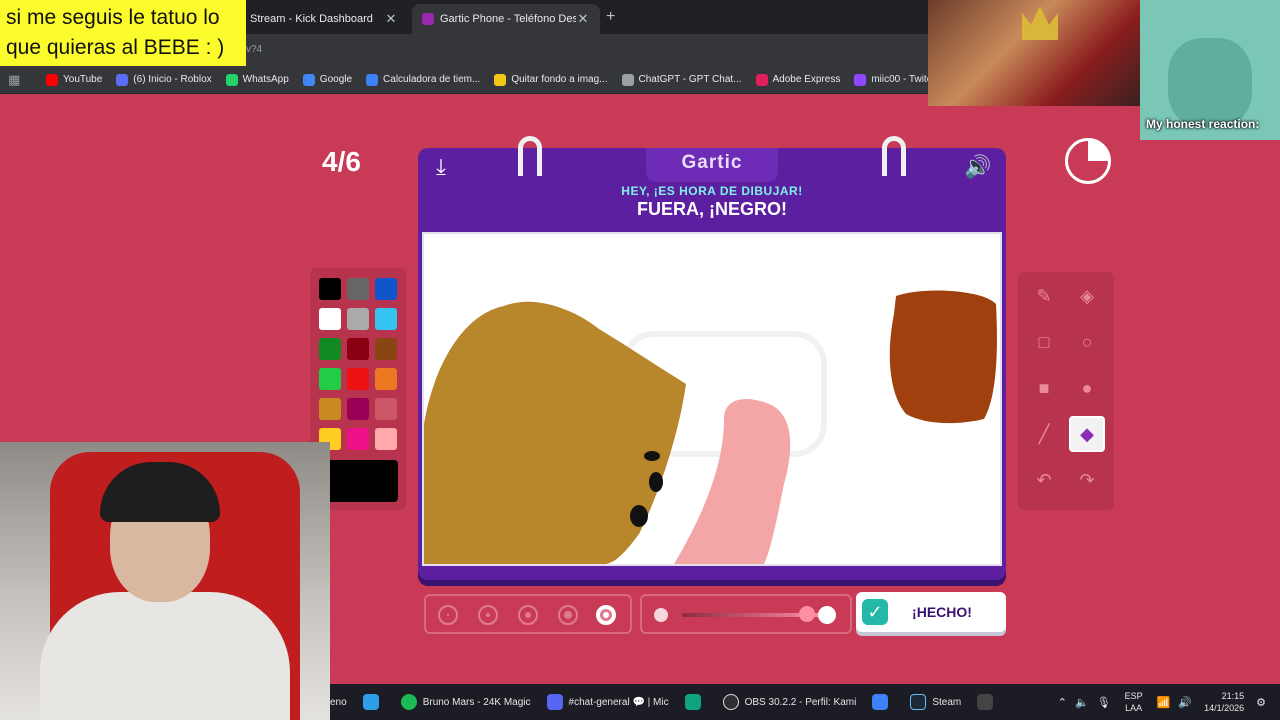 This screenshot has width=1280, height=720. What do you see at coordinates (789, 702) in the screenshot?
I see `taskbar-item-obs: OBS 30.2.2 - Perfil: Kami` at bounding box center [789, 702].